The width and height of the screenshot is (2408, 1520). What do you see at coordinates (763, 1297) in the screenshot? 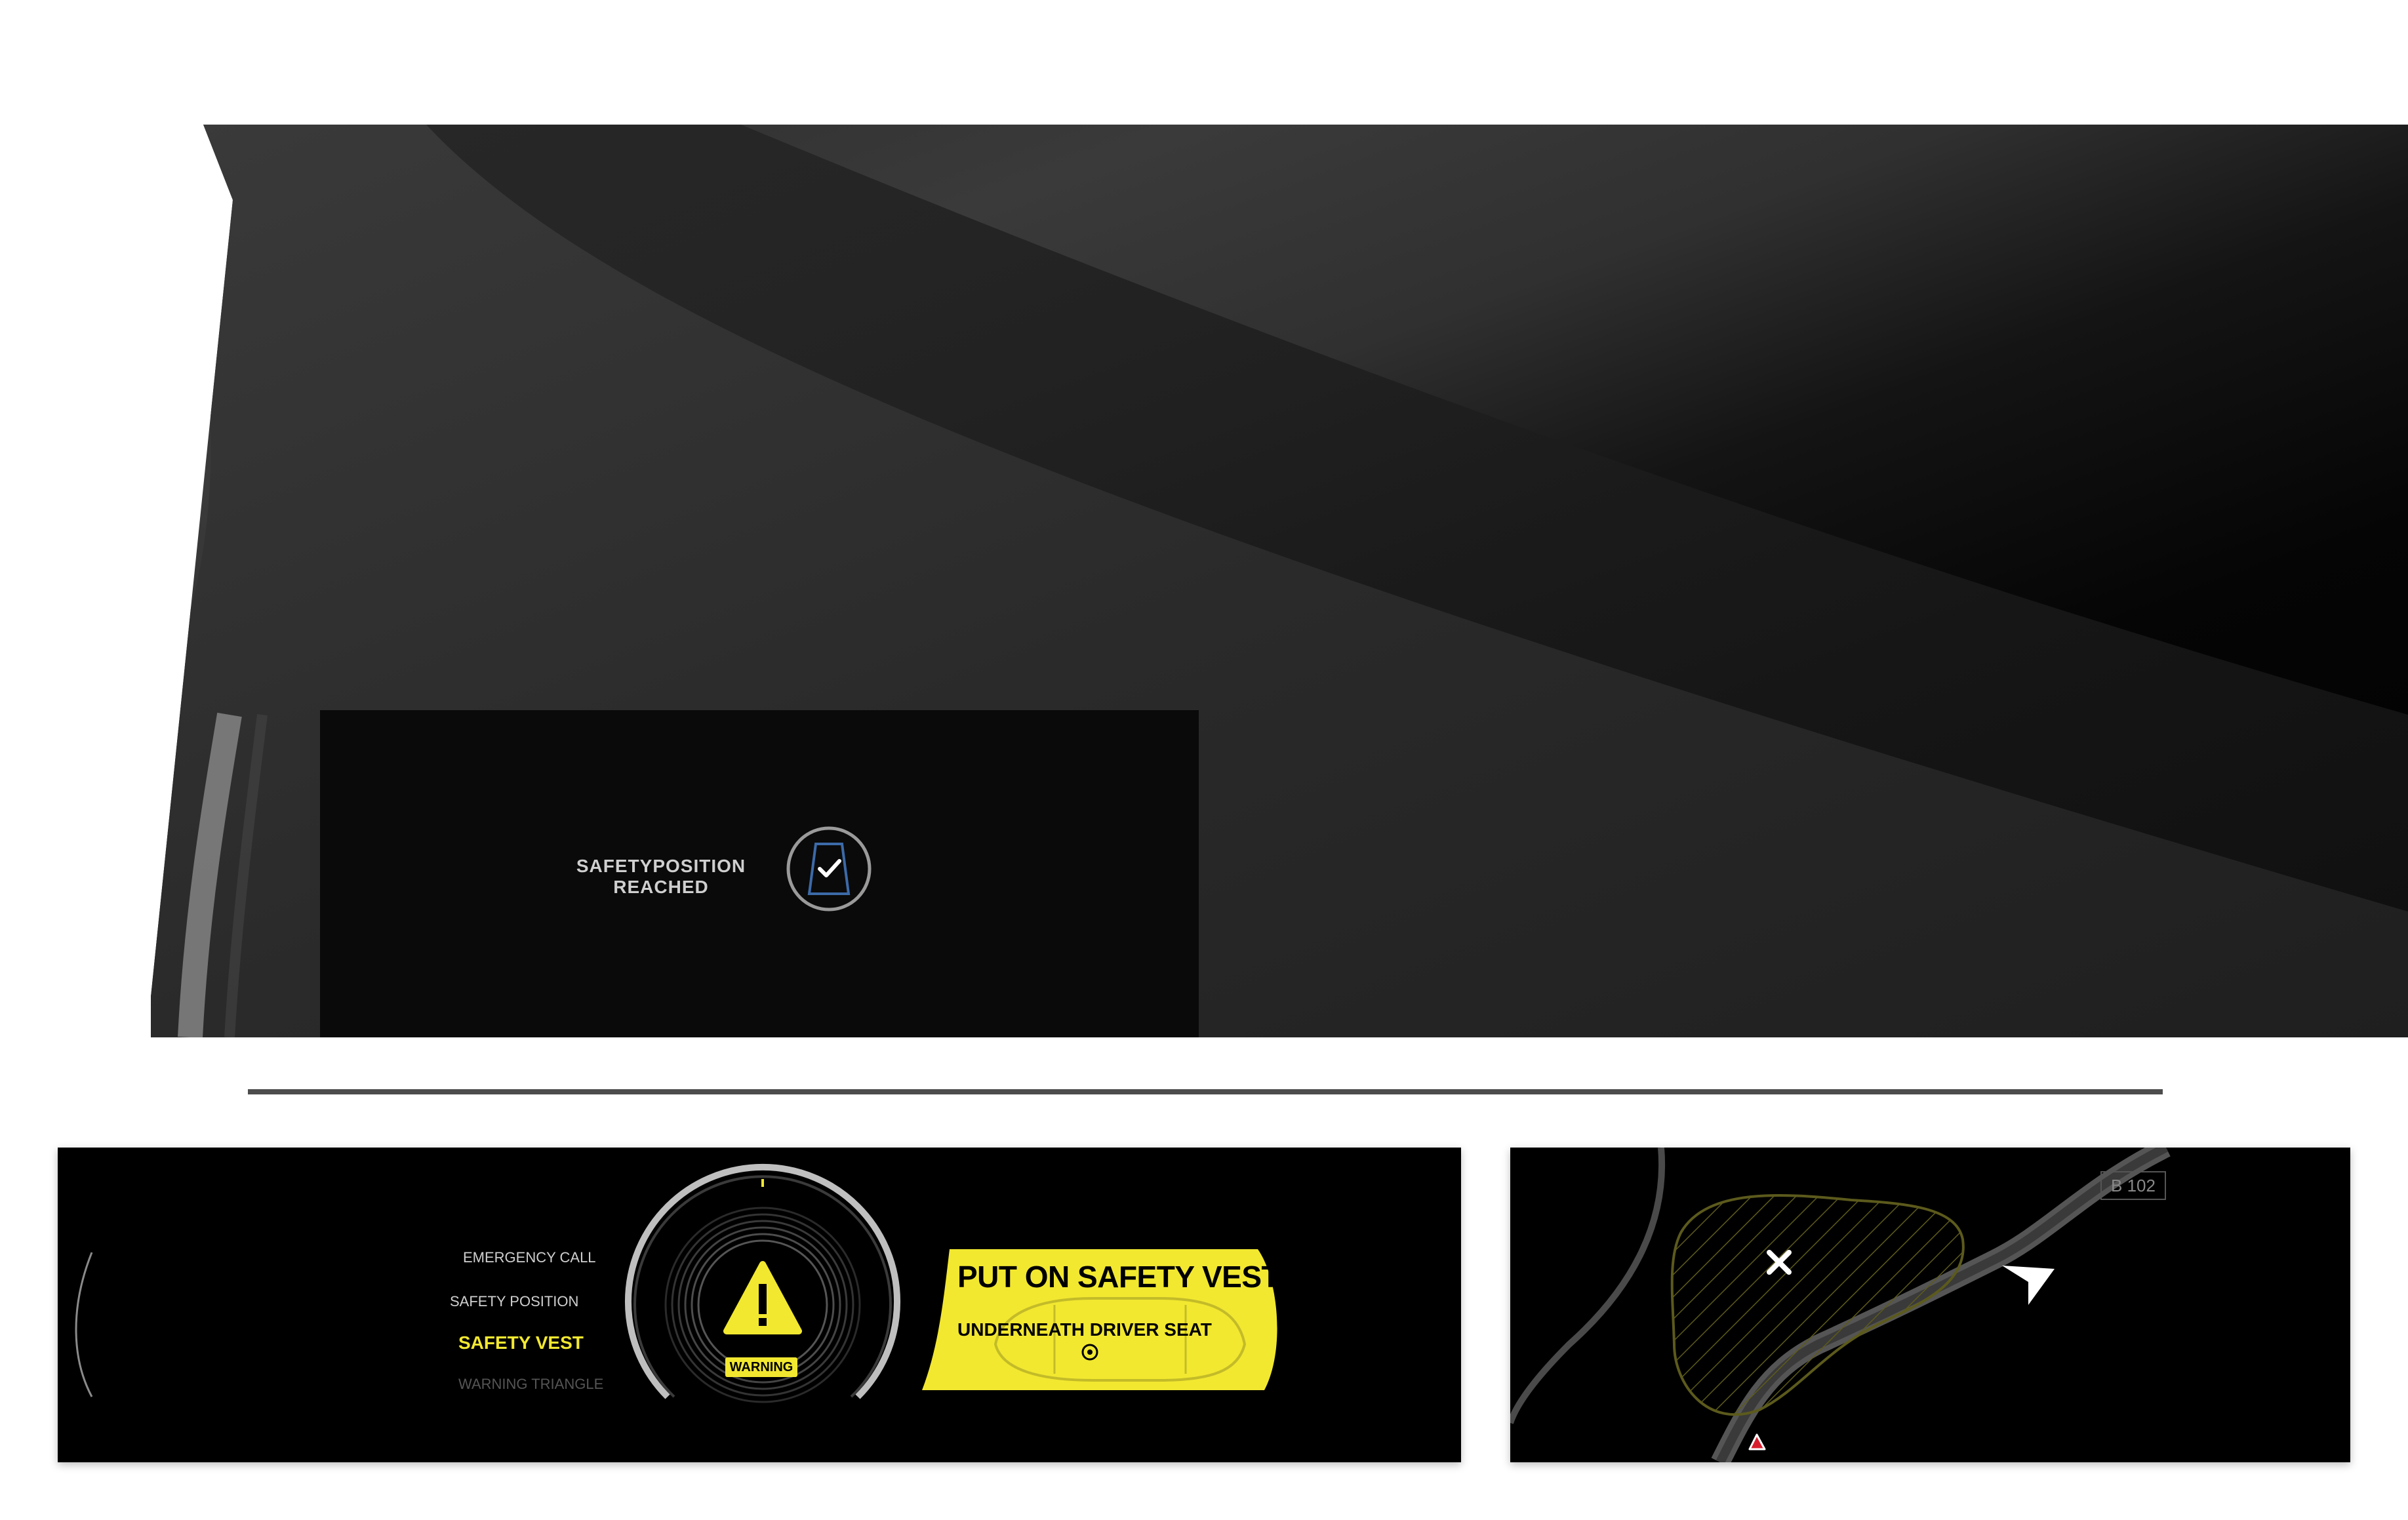
I see `warning-triangle-icon` at bounding box center [763, 1297].